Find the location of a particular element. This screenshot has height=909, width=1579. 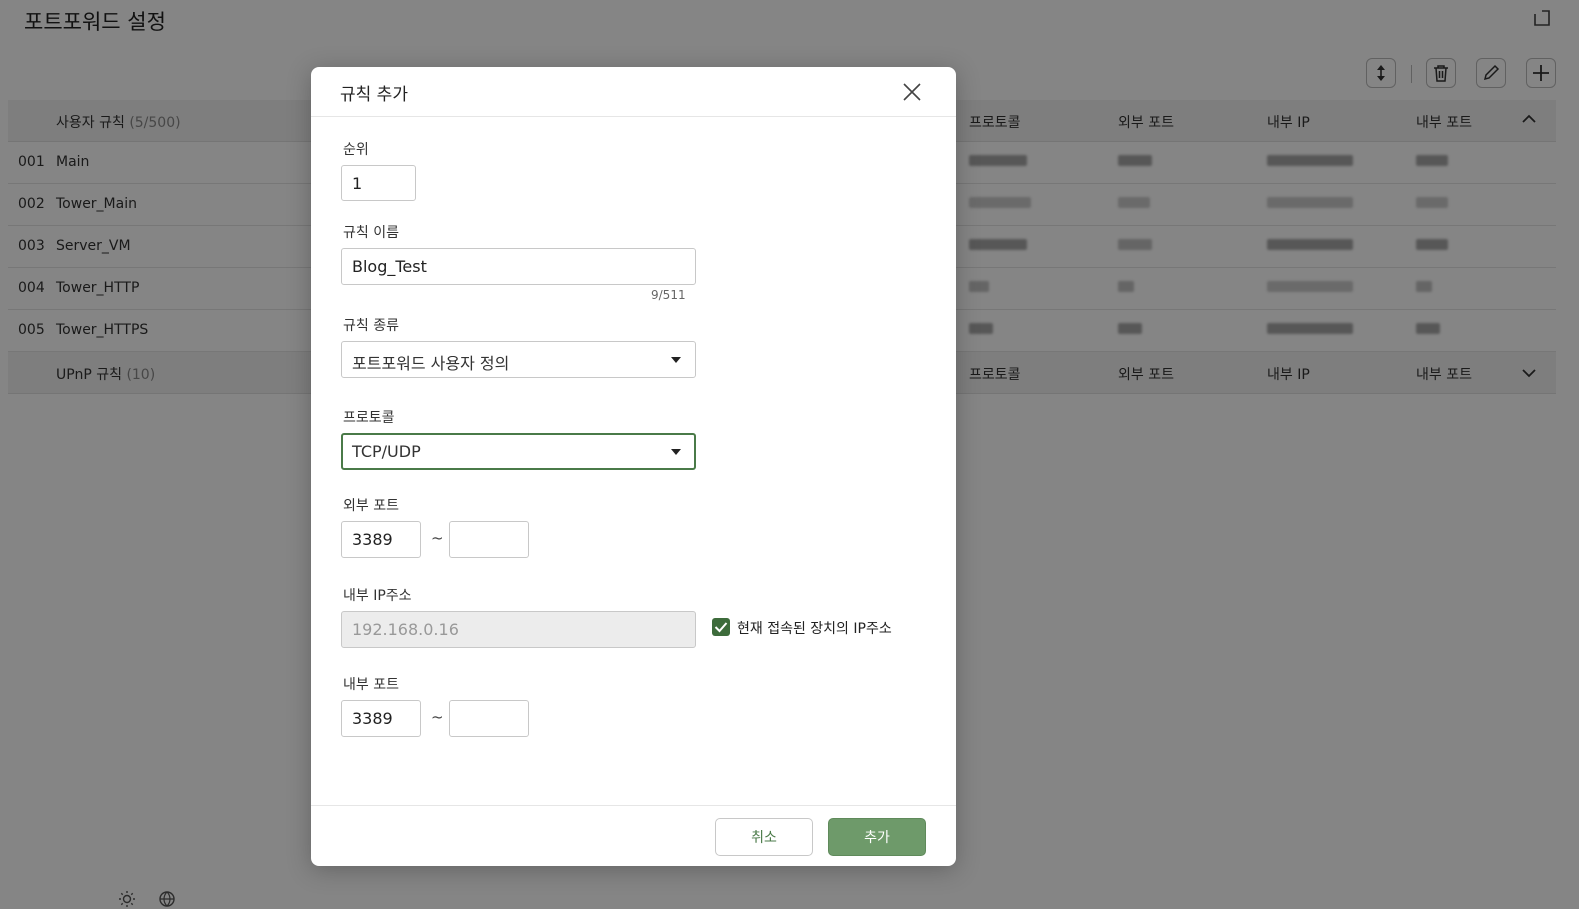

rule-type-label: 규칙 종류 is located at coordinates (371, 326).